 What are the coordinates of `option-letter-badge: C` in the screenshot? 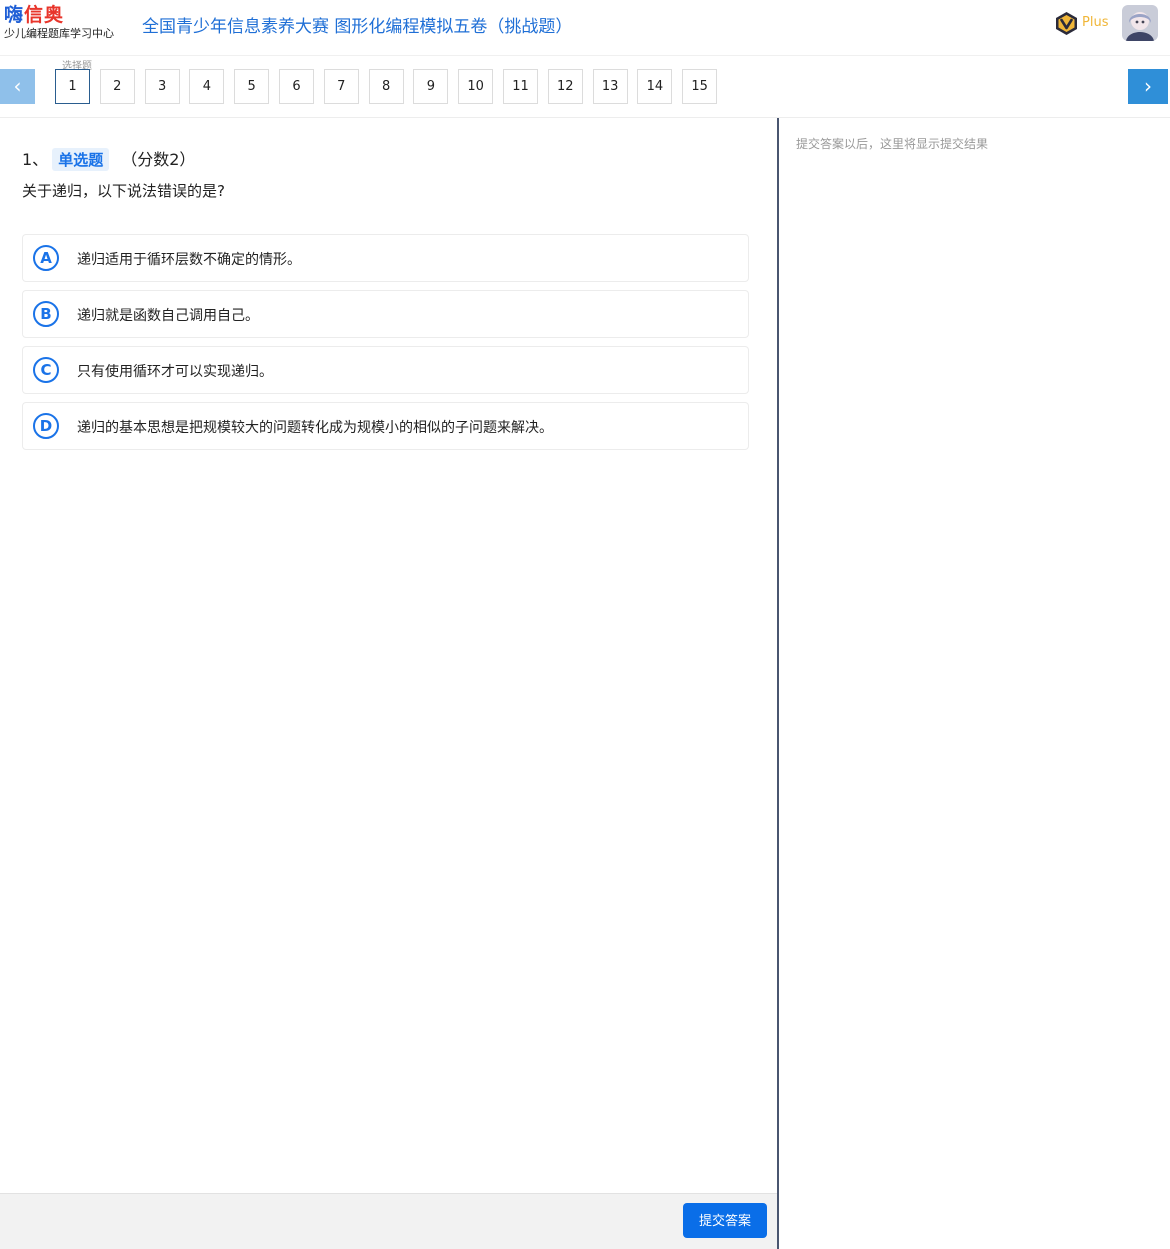 It's located at (46, 370).